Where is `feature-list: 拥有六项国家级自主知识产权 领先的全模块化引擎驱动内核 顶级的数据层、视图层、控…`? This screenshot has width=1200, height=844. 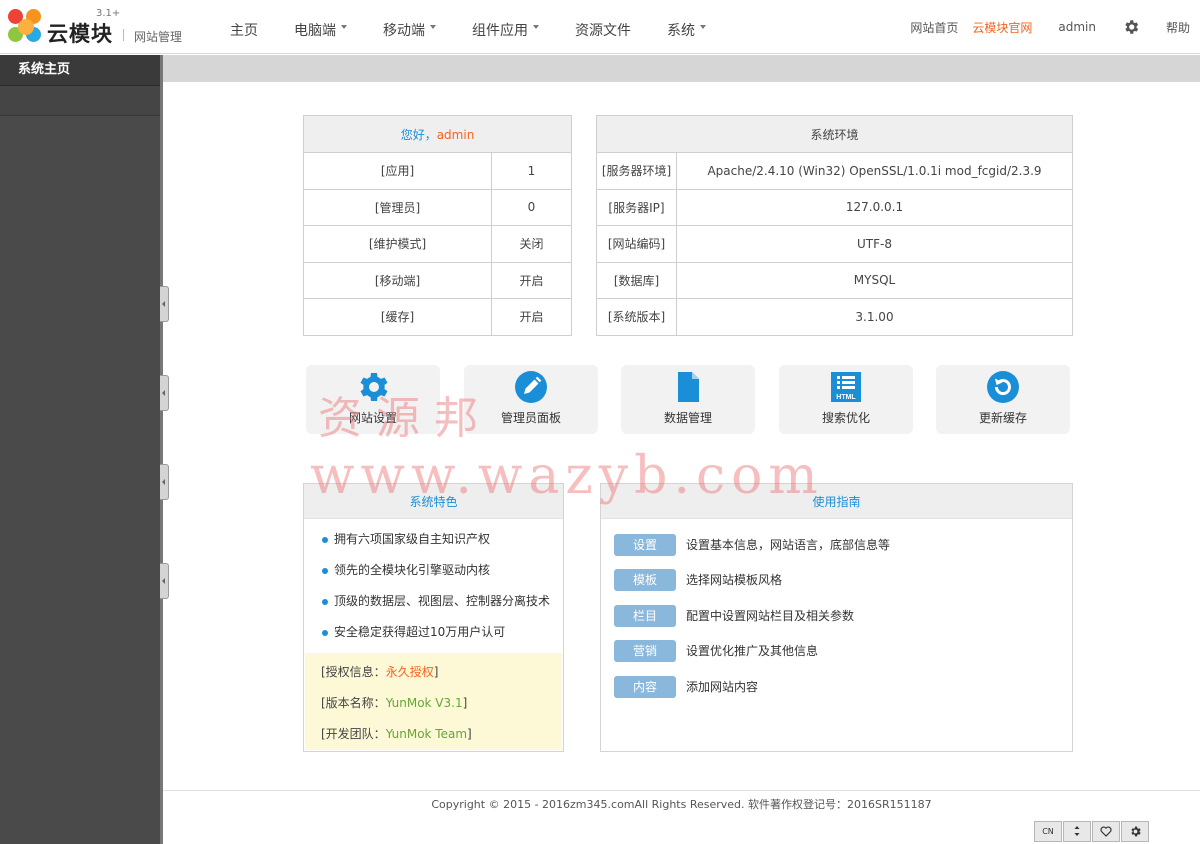
feature-list: 拥有六项国家级自主知识产权 领先的全模块化引擎驱动内核 顶级的数据层、视图层、控… is located at coordinates (433, 583).